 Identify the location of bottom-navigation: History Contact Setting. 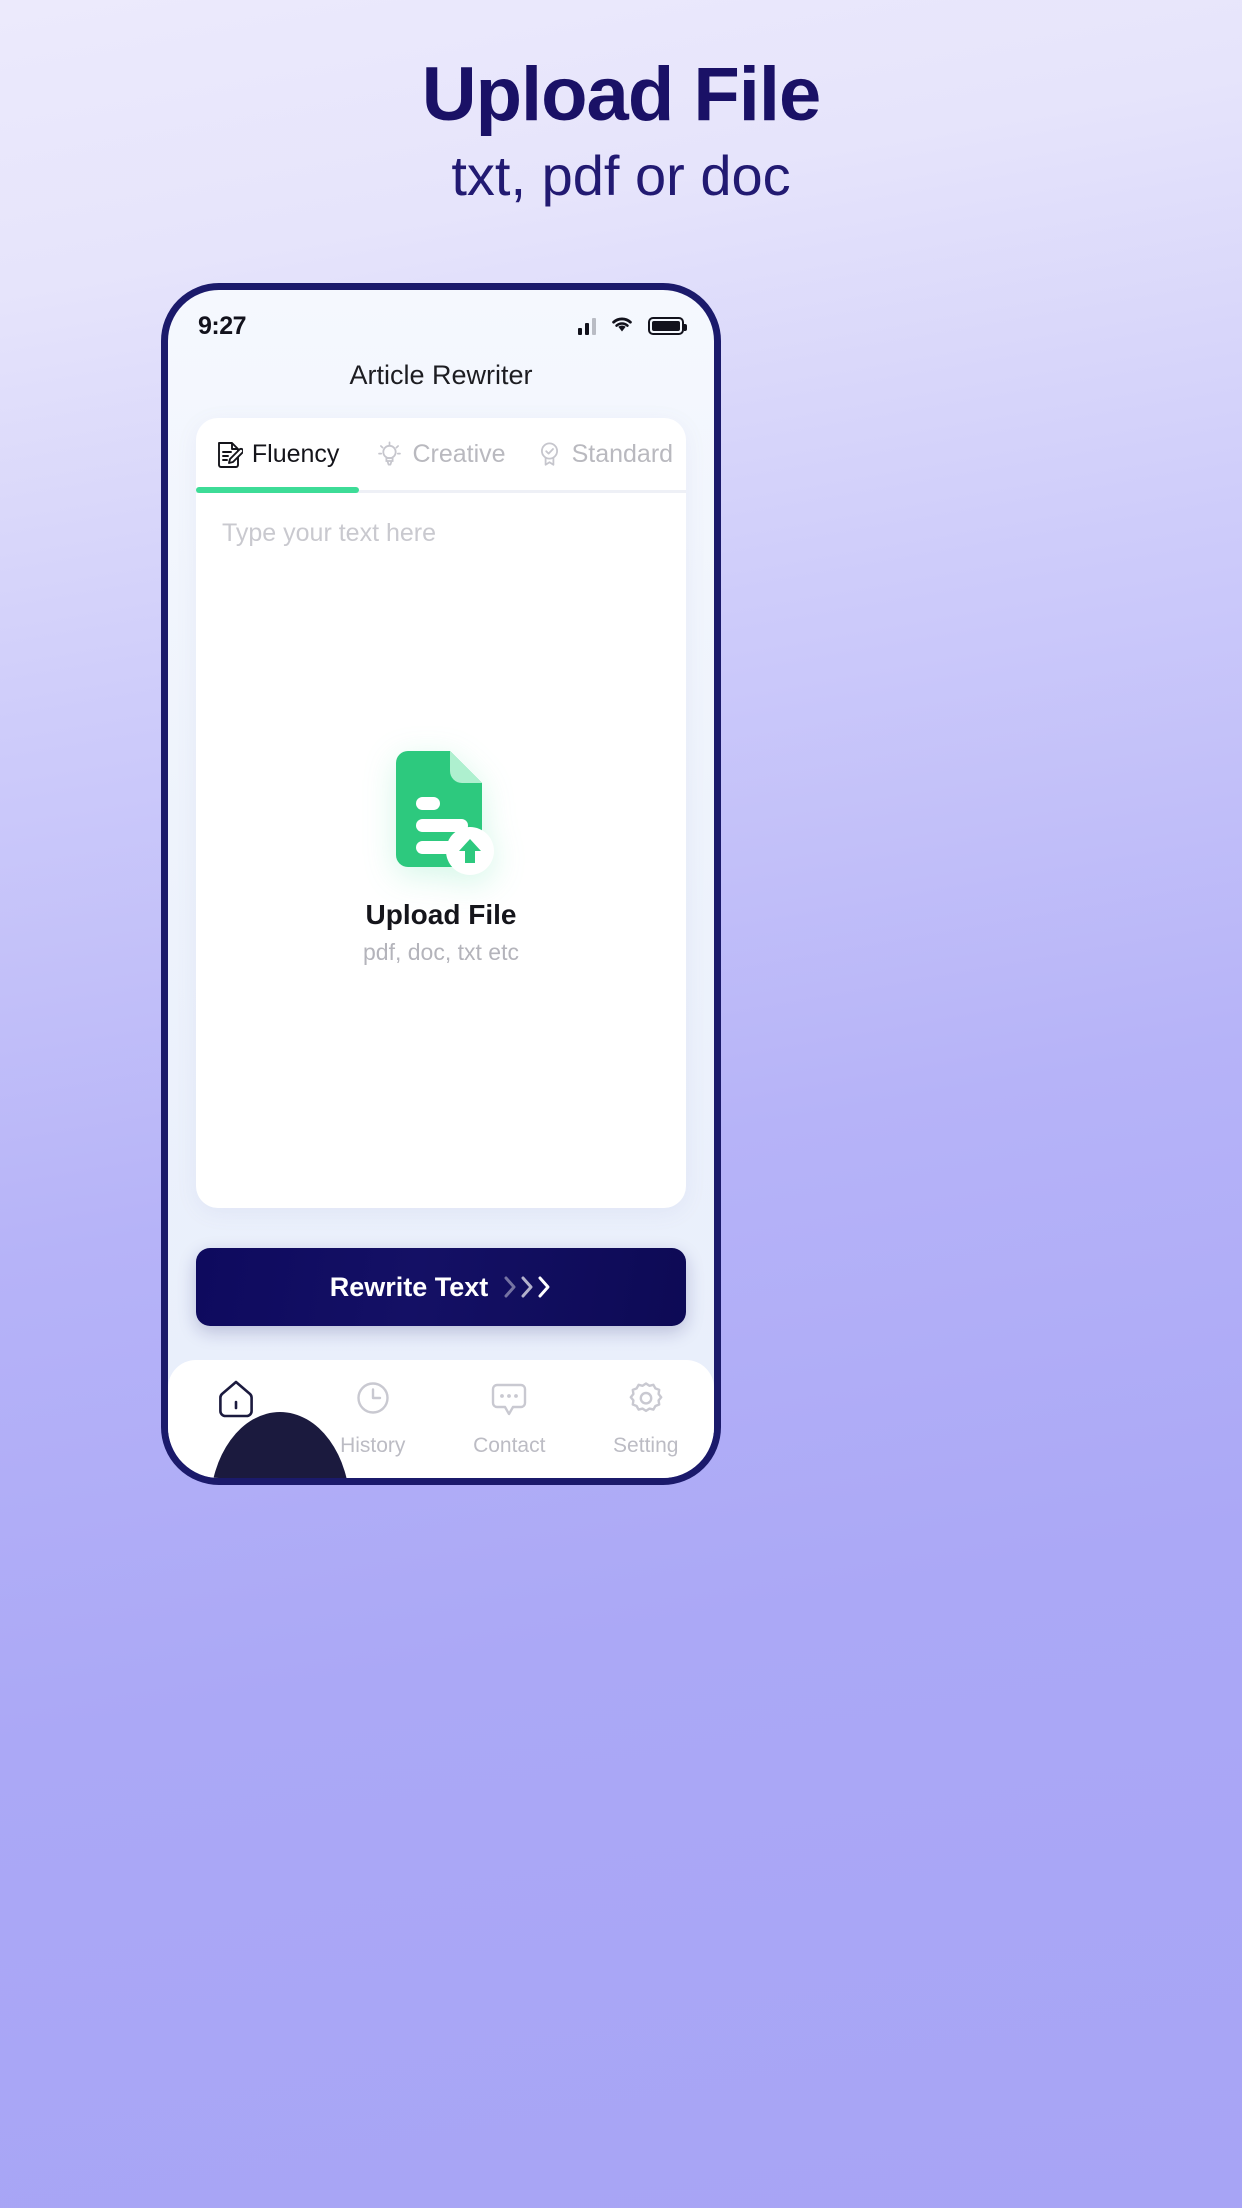
(441, 1419).